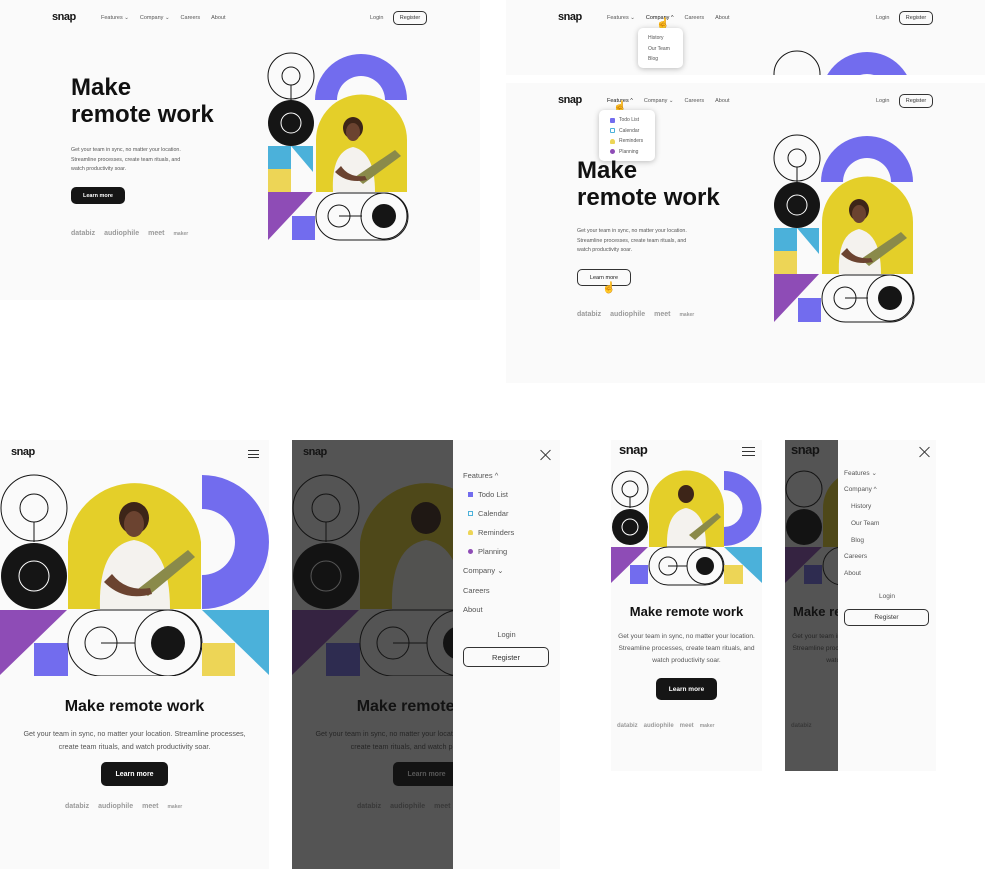 The width and height of the screenshot is (985, 869). Describe the element at coordinates (488, 494) in the screenshot. I see `drawer-features-todo: Todo List` at that location.